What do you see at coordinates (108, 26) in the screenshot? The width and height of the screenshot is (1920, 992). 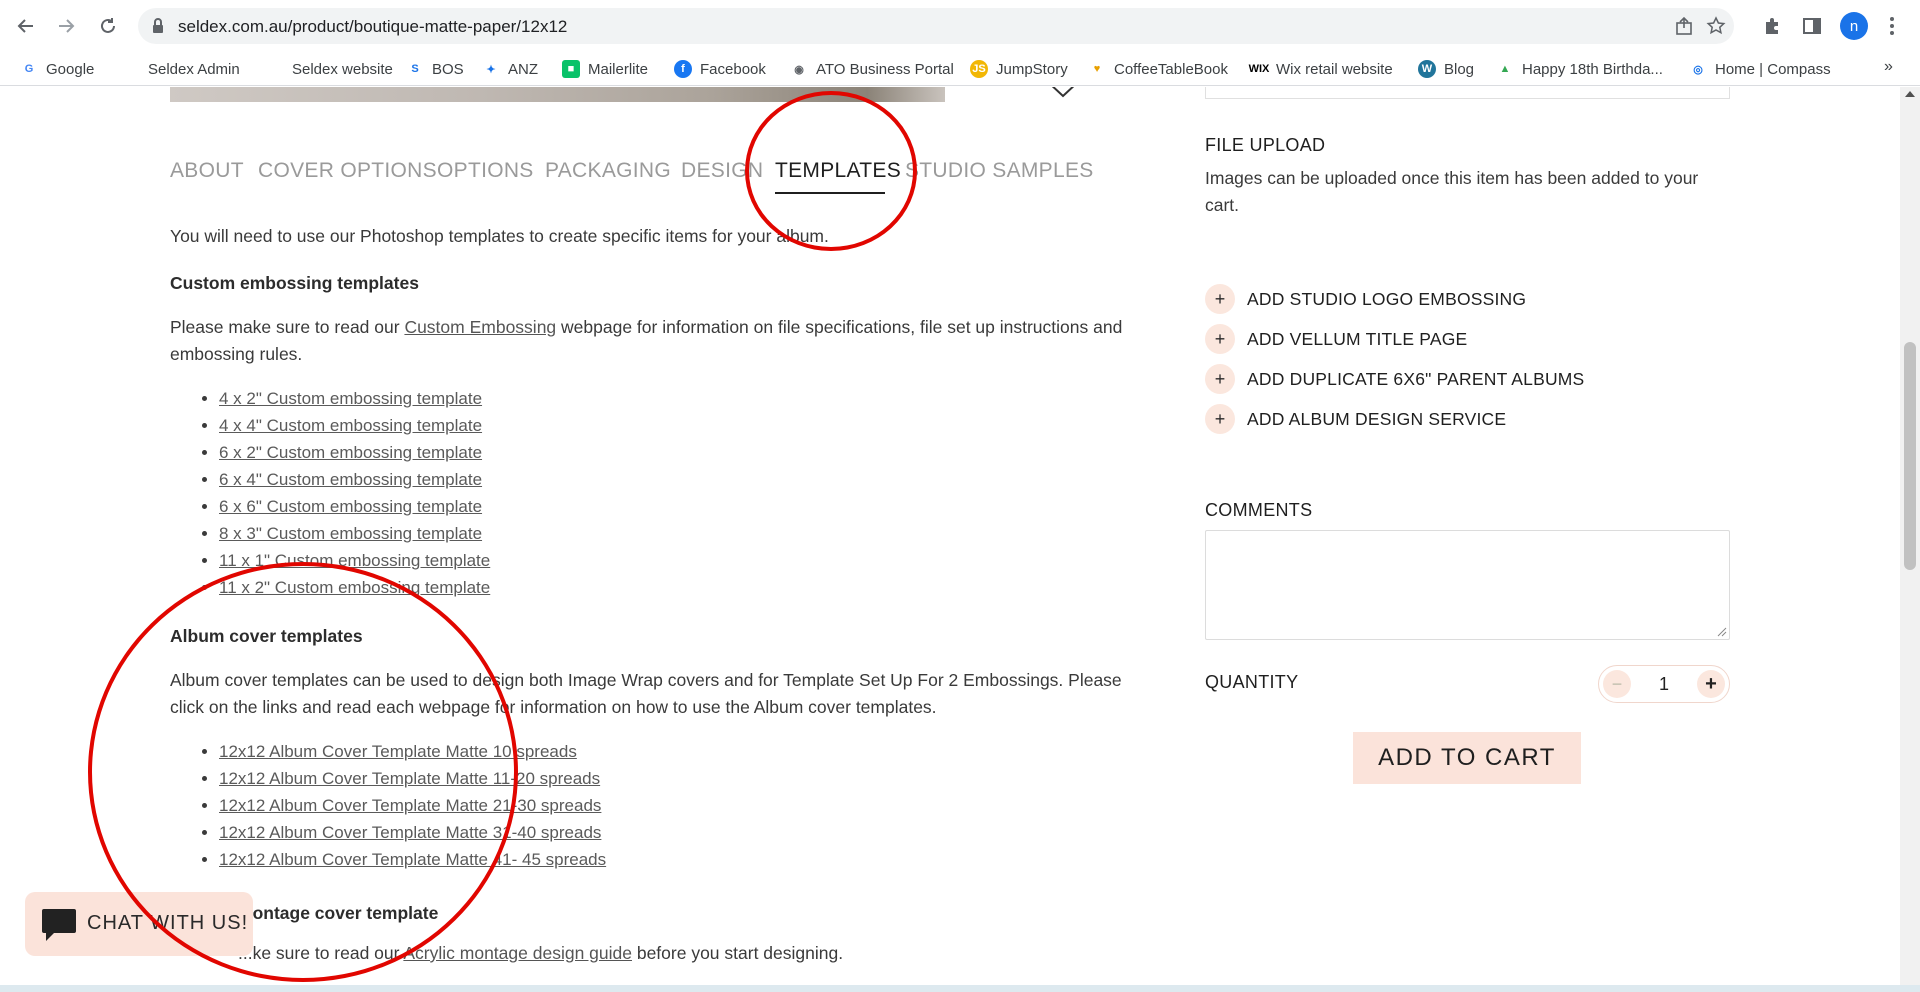 I see `reload-button` at bounding box center [108, 26].